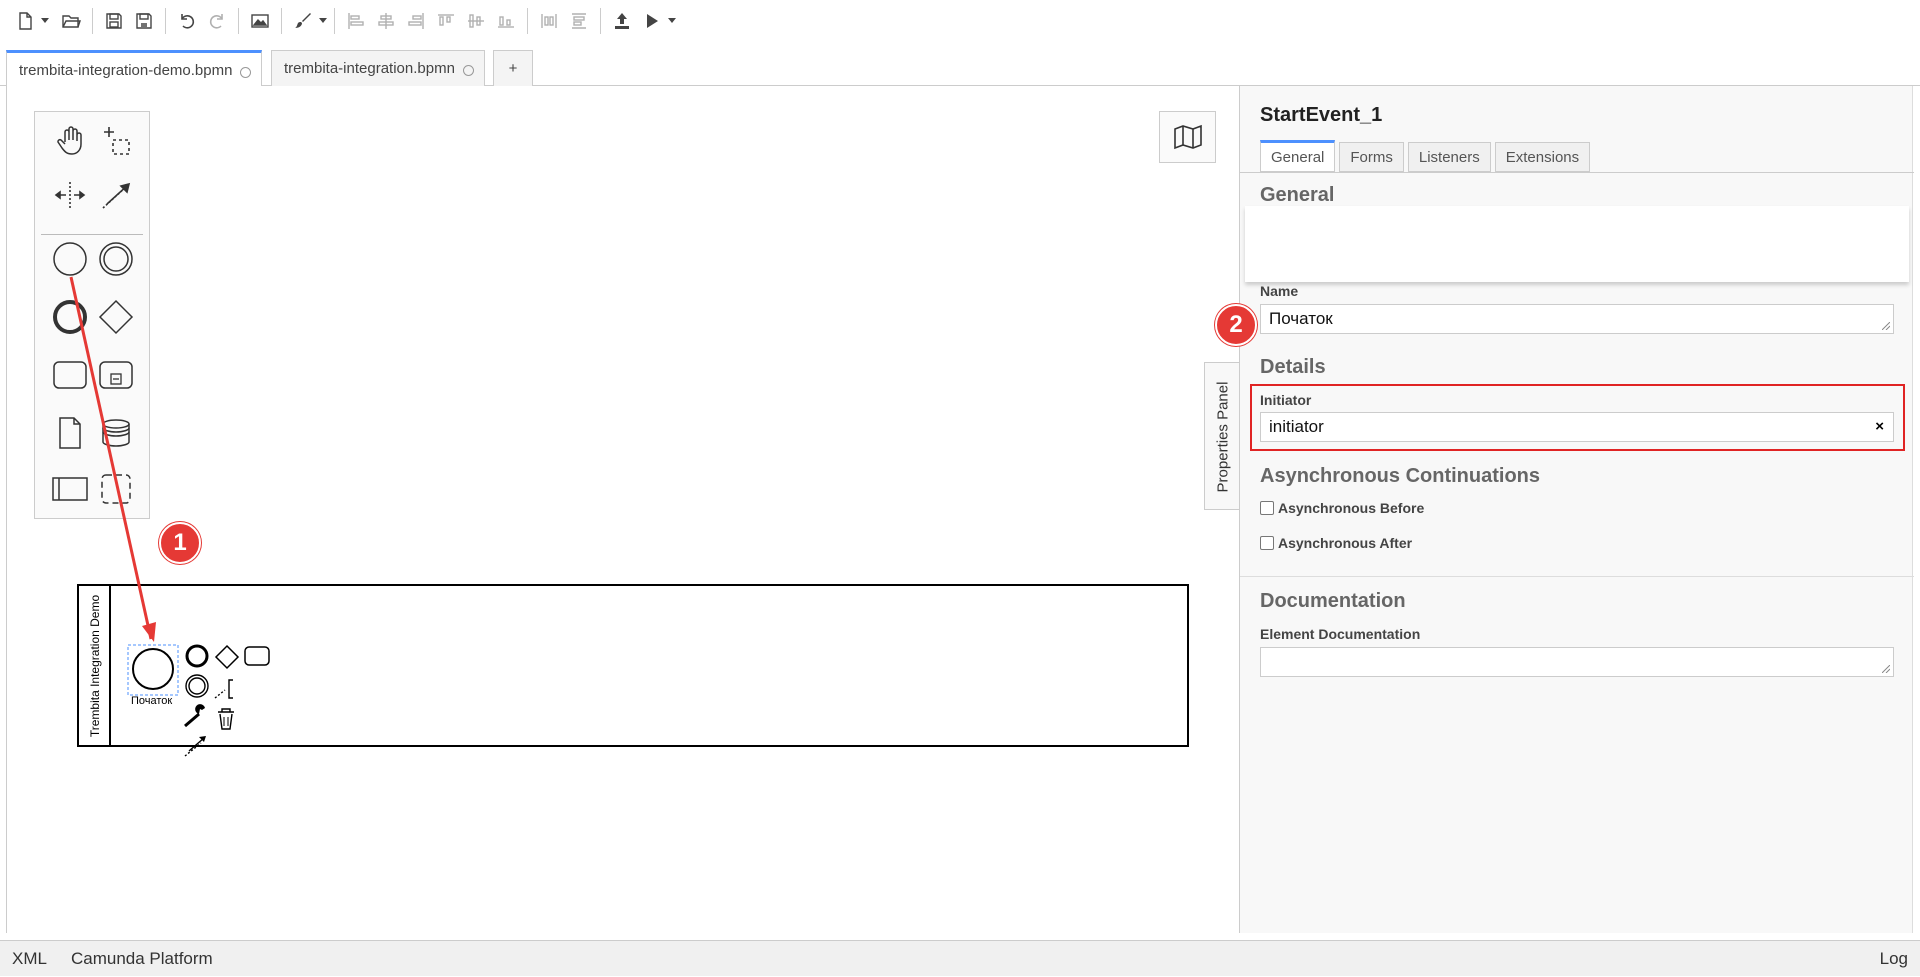 The image size is (1920, 977). Describe the element at coordinates (187, 21) in the screenshot. I see `undo-icon` at that location.